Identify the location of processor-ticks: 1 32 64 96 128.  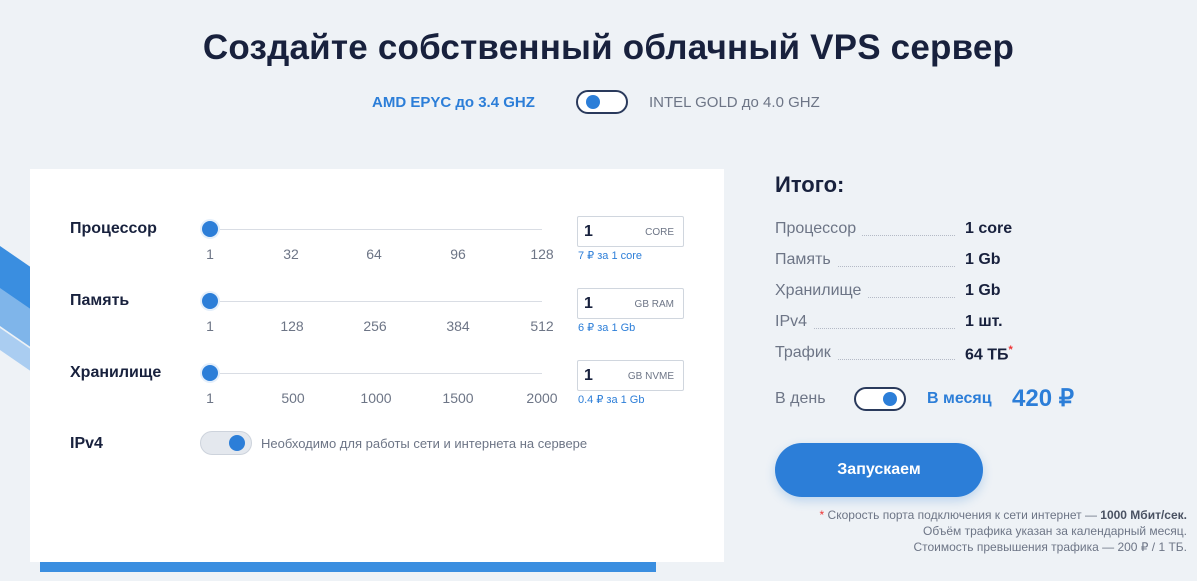
(380, 254).